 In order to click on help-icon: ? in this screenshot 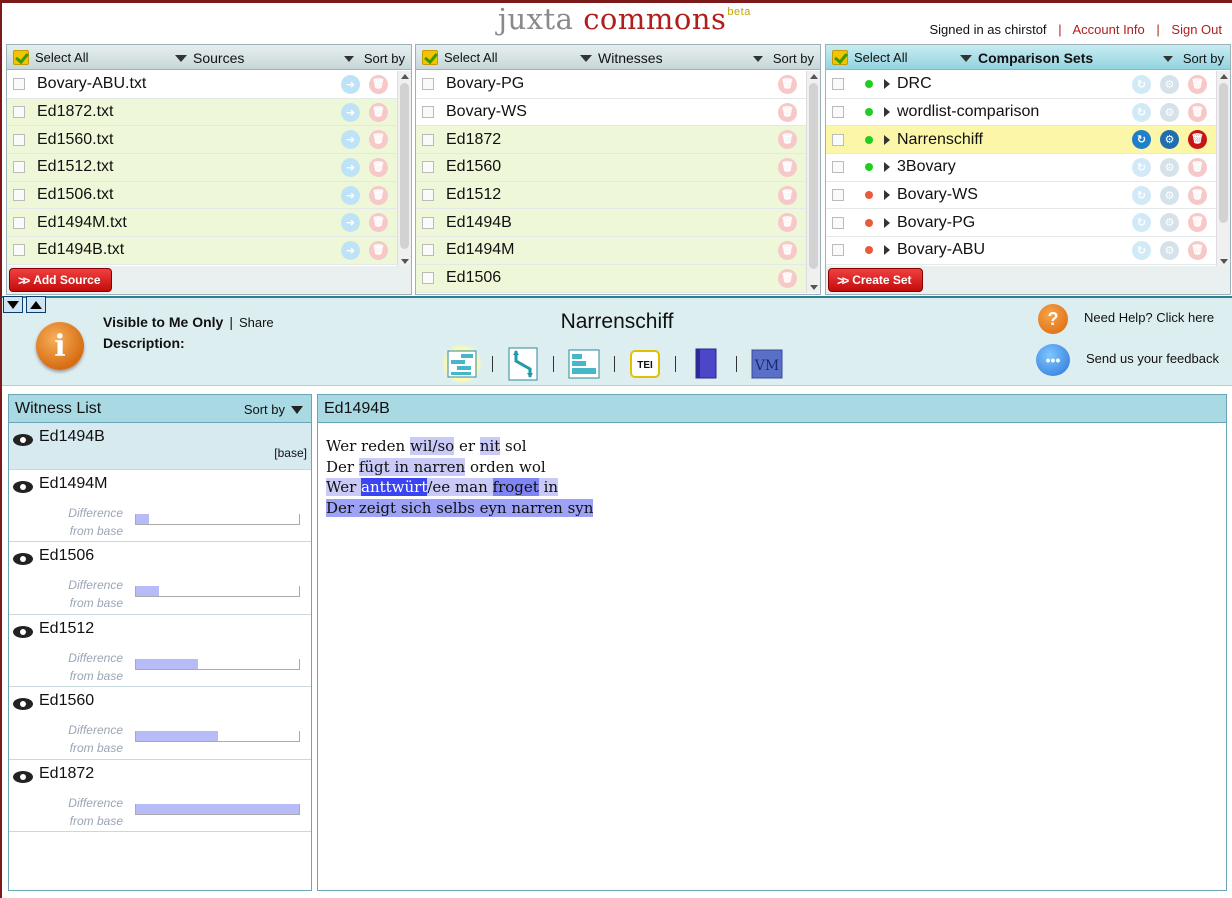, I will do `click(1053, 319)`.